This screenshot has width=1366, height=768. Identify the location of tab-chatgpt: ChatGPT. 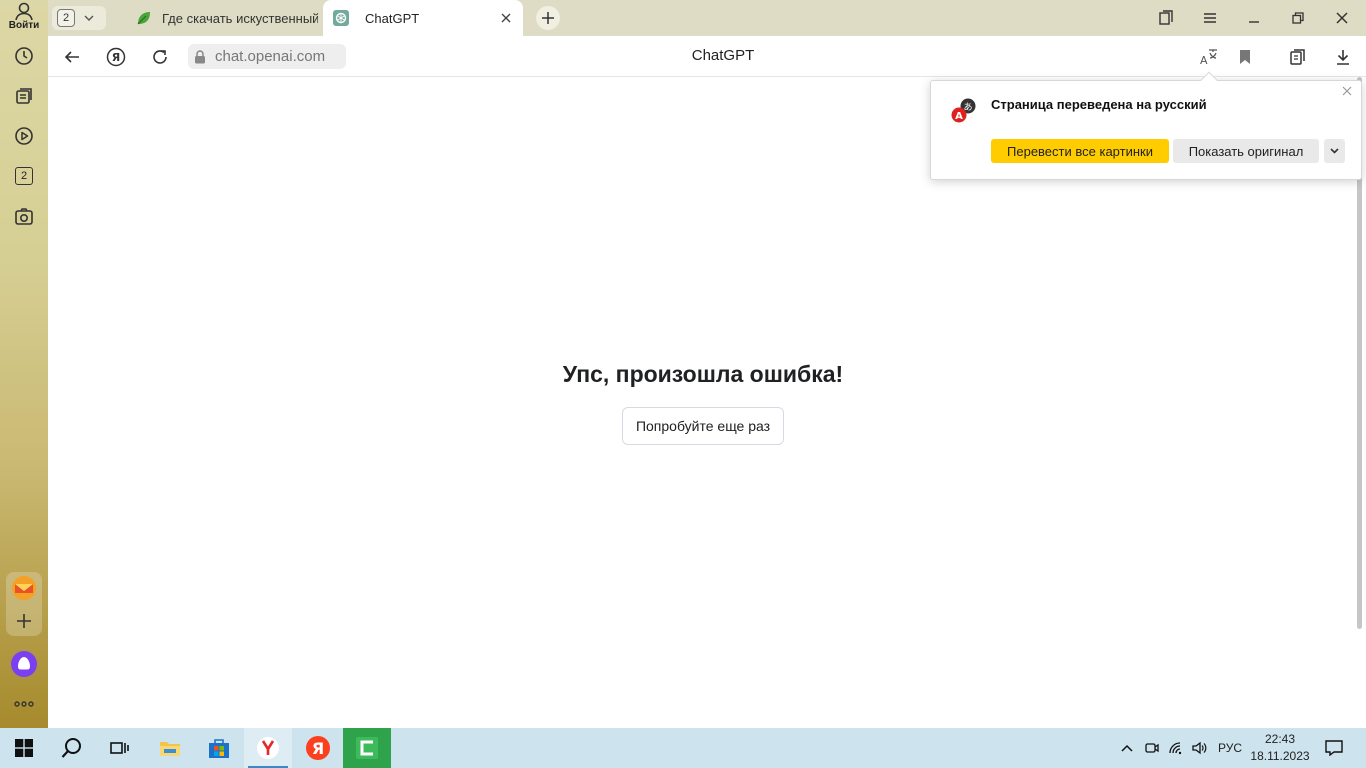
(423, 18).